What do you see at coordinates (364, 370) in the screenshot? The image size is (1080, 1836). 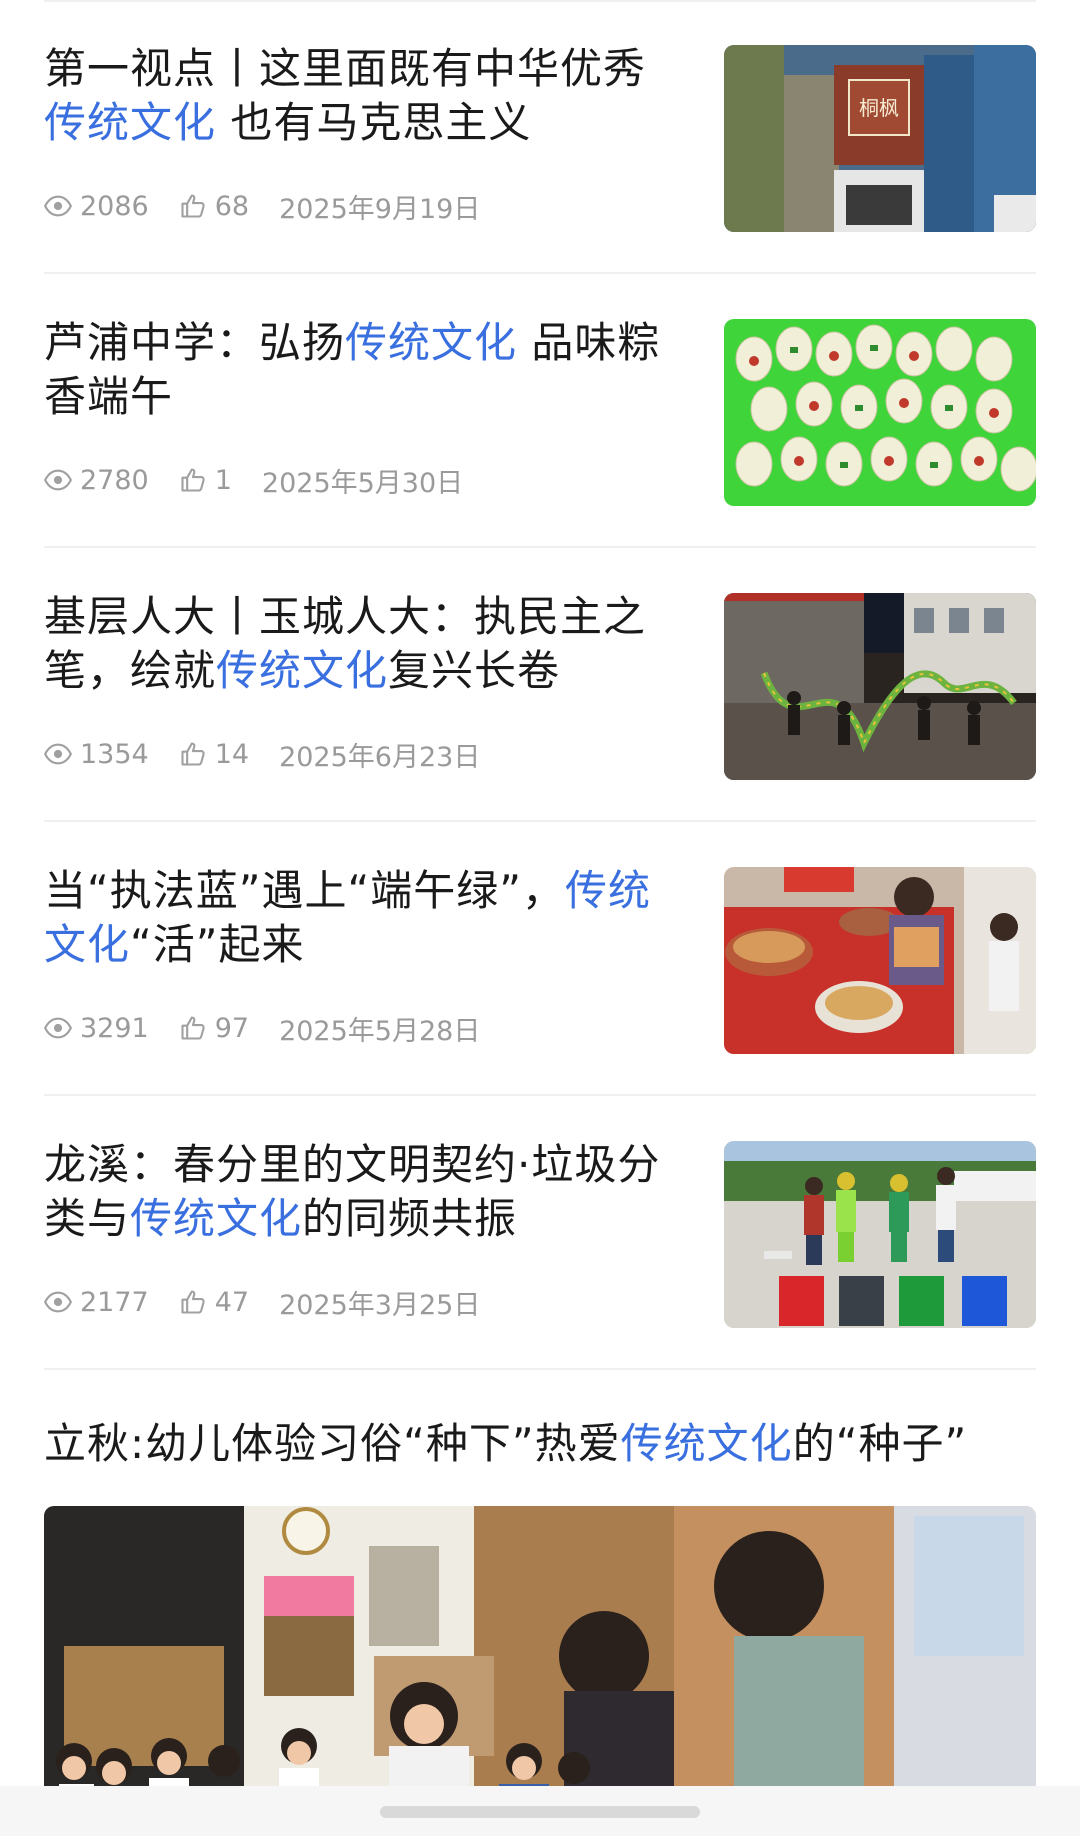 I see `news-title: 芦浦中学：弘扬传统文化 品味粽香端午` at bounding box center [364, 370].